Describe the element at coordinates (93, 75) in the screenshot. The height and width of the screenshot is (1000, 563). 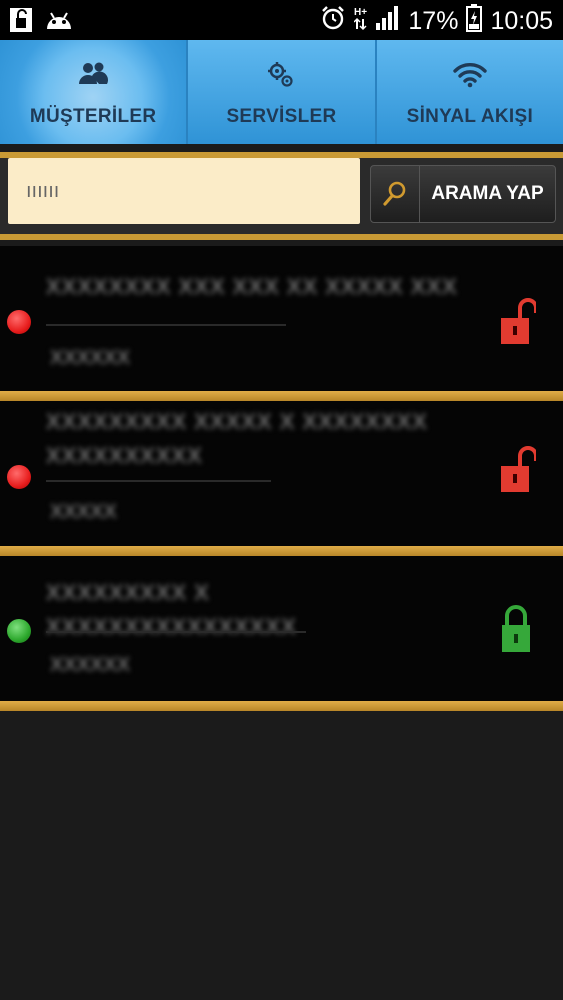
I see `users-icon` at that location.